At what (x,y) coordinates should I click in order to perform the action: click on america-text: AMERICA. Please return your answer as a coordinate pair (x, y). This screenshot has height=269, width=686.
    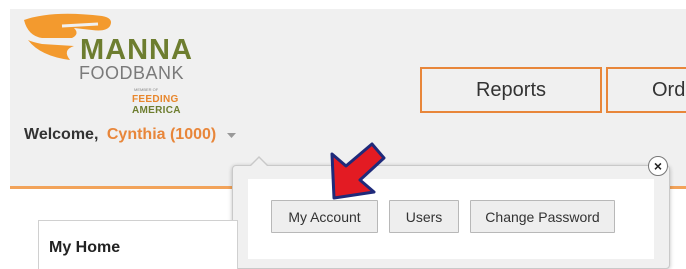
    Looking at the image, I should click on (156, 110).